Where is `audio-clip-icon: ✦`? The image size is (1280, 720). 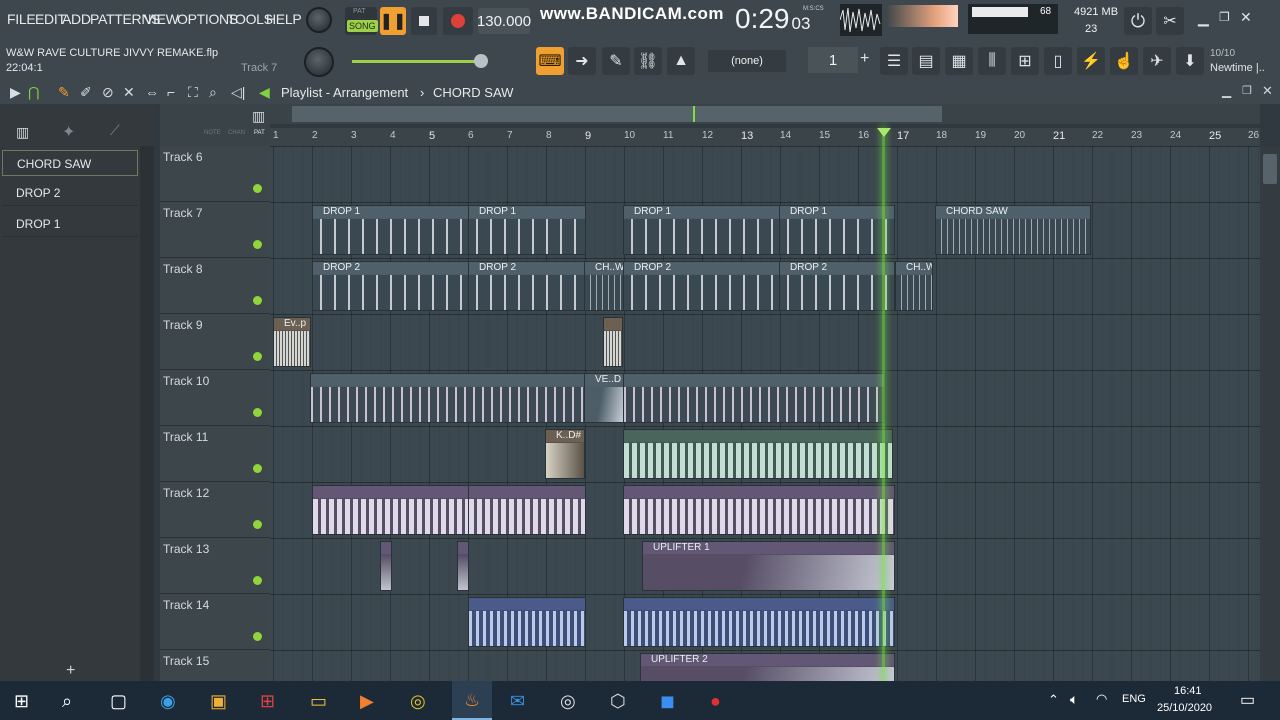
audio-clip-icon: ✦ is located at coordinates (68, 132).